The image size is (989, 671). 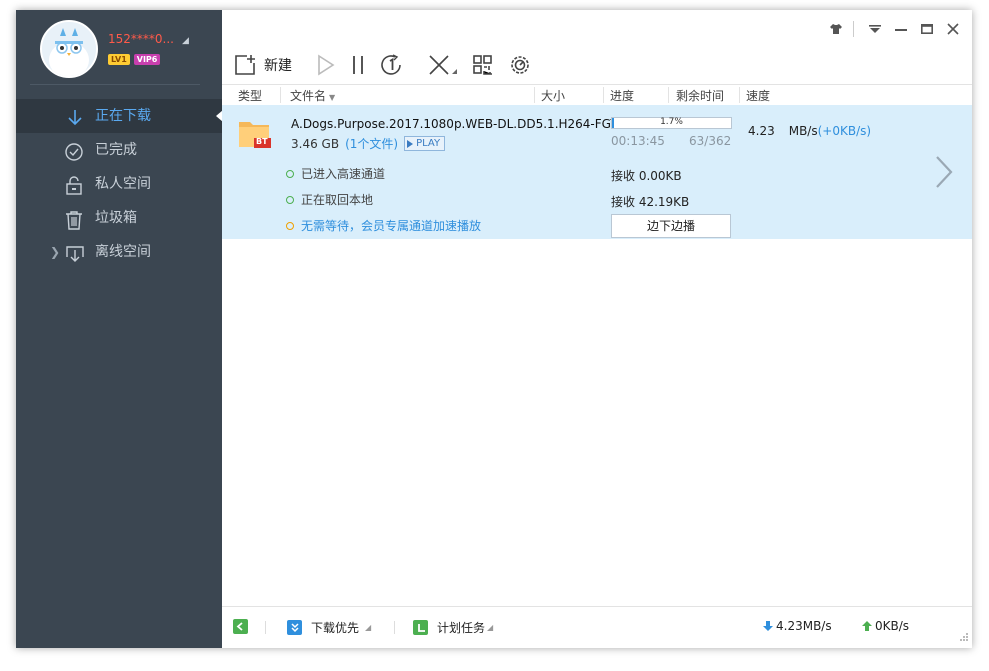 I want to click on sidebar-item-private: 私人空间, so click(x=119, y=184).